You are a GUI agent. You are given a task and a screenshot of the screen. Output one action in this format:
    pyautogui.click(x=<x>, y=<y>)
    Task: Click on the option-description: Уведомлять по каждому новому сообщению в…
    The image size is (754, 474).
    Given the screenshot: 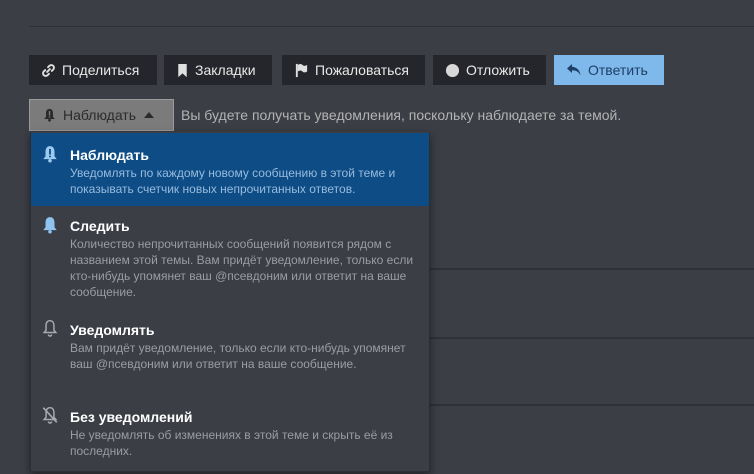 What is the action you would take?
    pyautogui.click(x=233, y=181)
    